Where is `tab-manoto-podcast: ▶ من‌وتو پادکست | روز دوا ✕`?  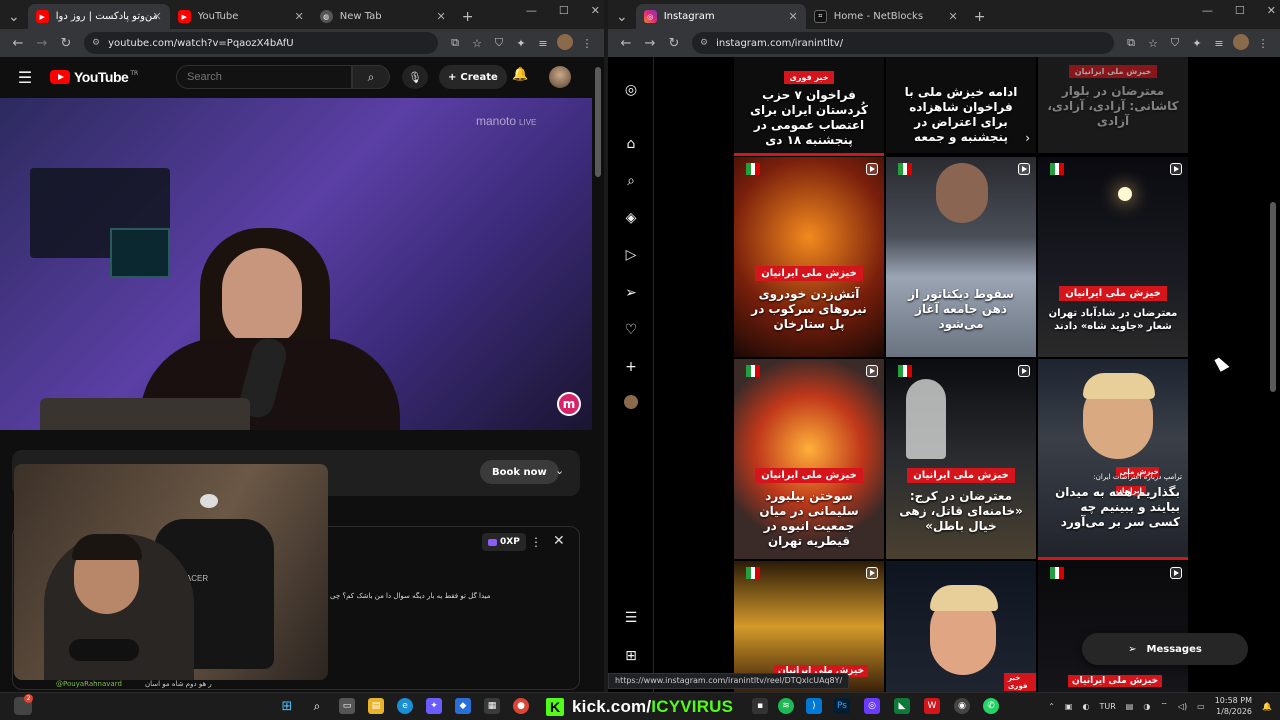
tab-manoto-podcast: ▶ من‌وتو پادکست | روز دوا ✕ is located at coordinates (98, 16).